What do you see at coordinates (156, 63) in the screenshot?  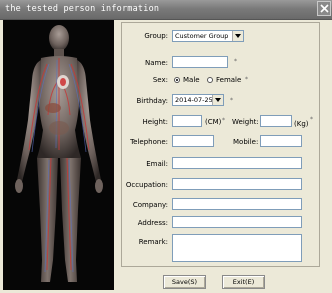 I see `name-label: Name:` at bounding box center [156, 63].